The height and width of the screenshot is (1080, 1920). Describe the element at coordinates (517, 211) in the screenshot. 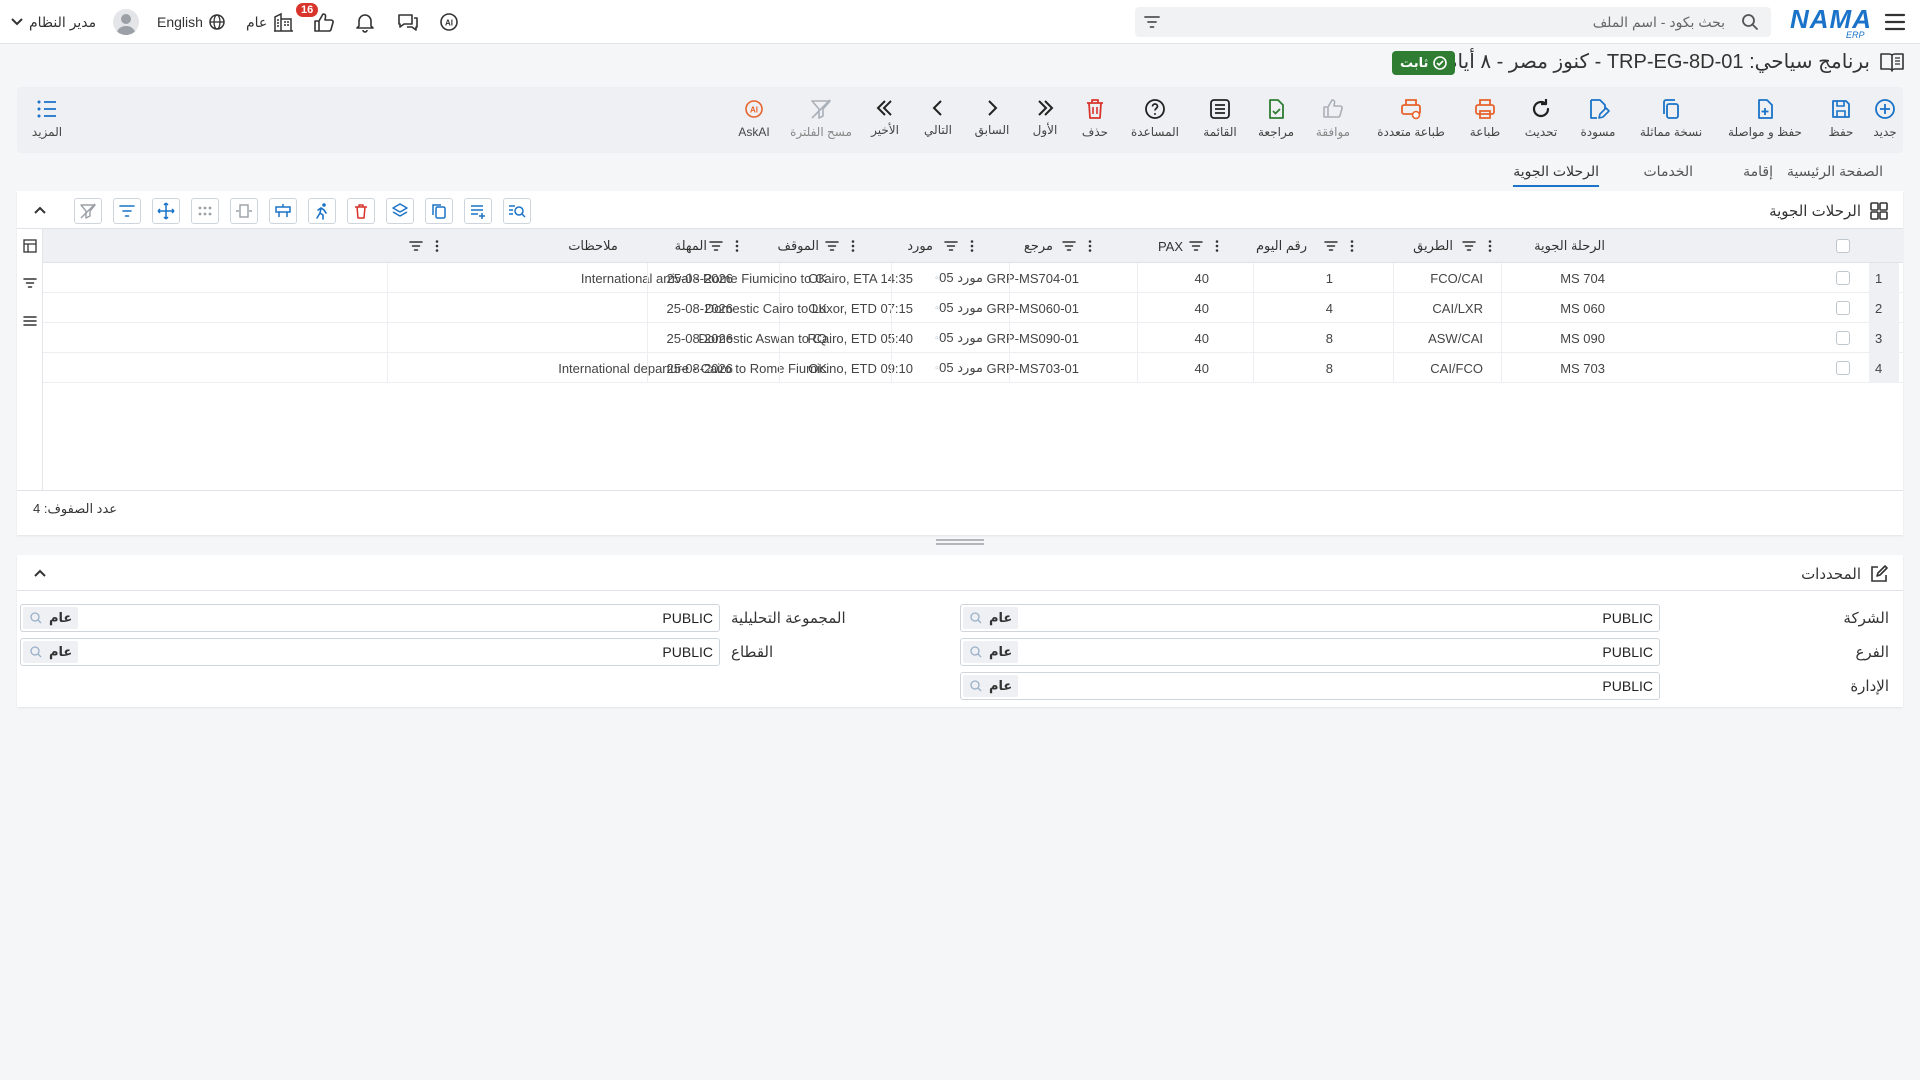

I see `grid-search-button` at that location.